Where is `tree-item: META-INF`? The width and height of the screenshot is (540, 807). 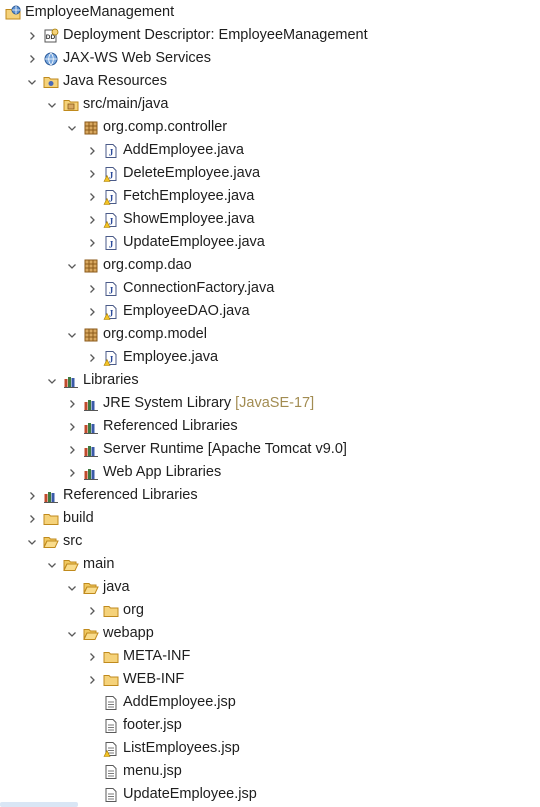 tree-item: META-INF is located at coordinates (137, 656).